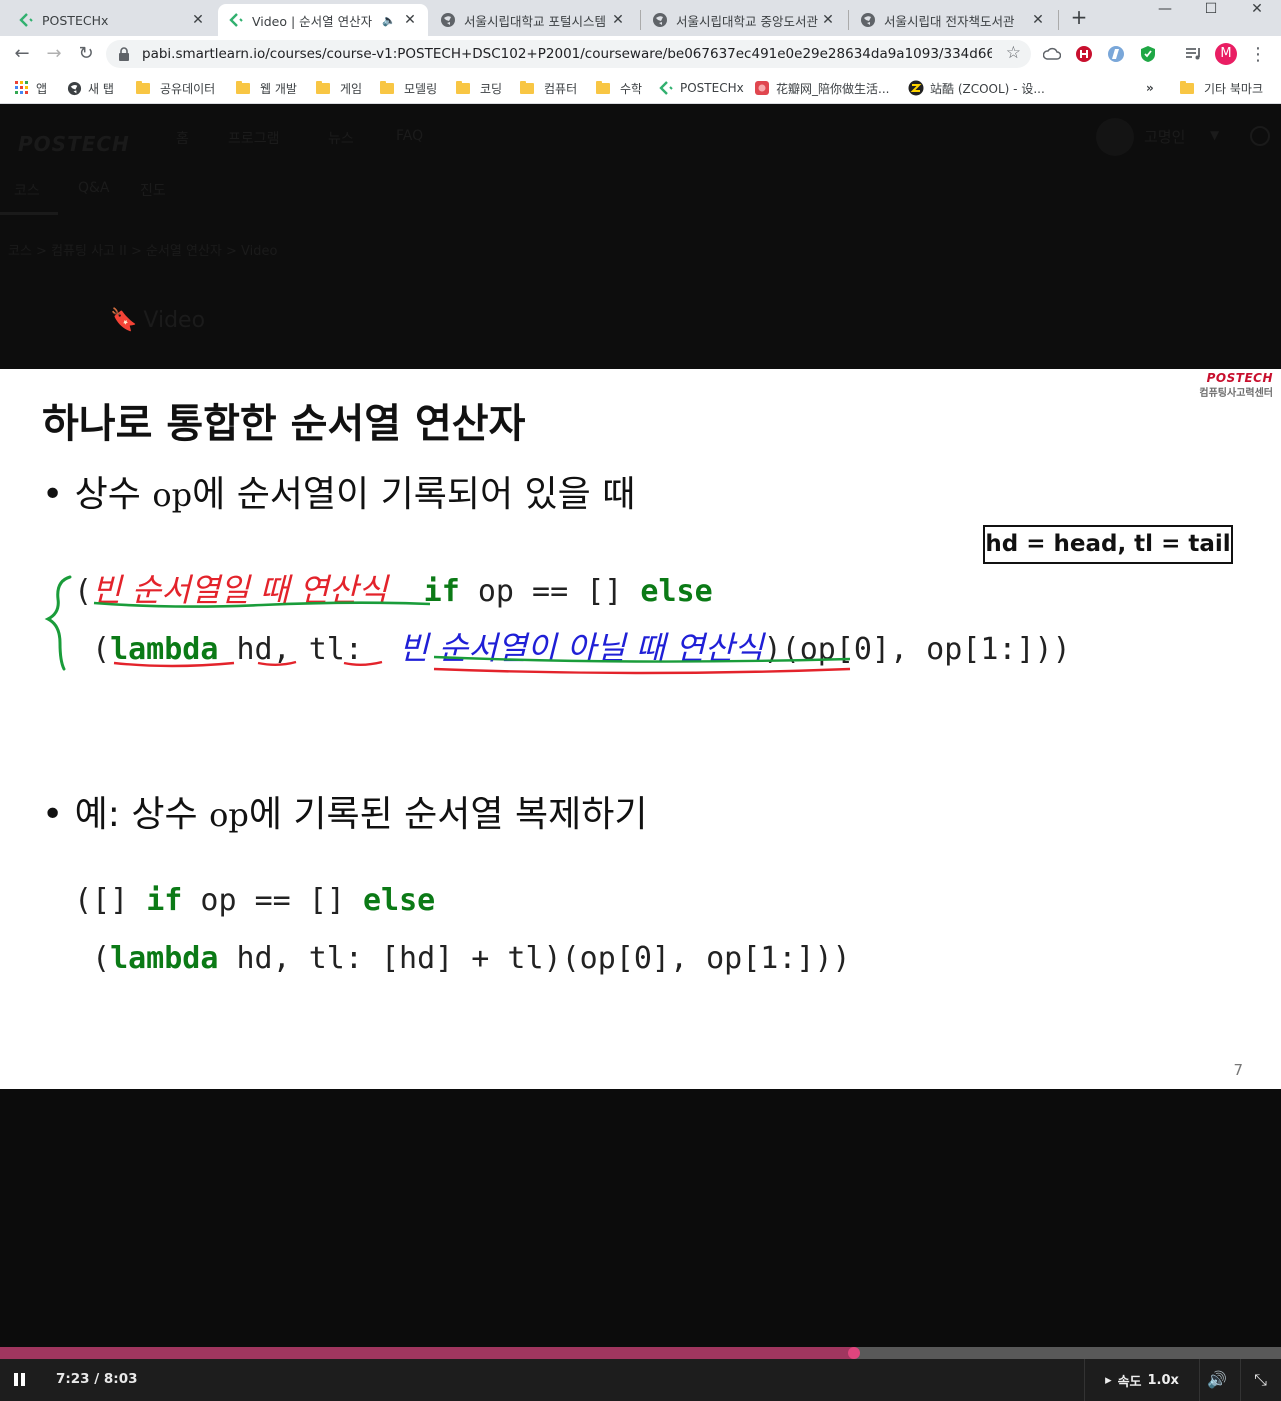 This screenshot has width=1281, height=1401. What do you see at coordinates (744, 20) in the screenshot?
I see `tab-library: 서울시립대학교 중앙도서관 ✕` at bounding box center [744, 20].